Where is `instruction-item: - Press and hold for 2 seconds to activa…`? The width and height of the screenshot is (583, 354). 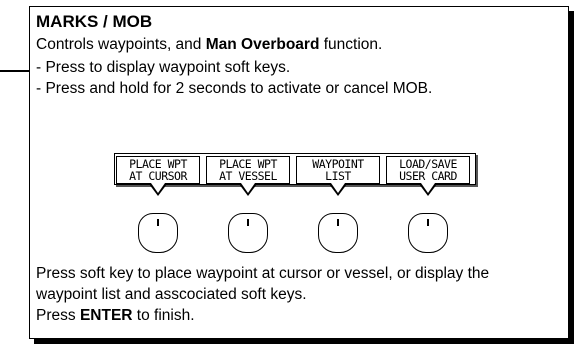
instruction-item: - Press and hold for 2 seconds to activa… is located at coordinates (234, 88).